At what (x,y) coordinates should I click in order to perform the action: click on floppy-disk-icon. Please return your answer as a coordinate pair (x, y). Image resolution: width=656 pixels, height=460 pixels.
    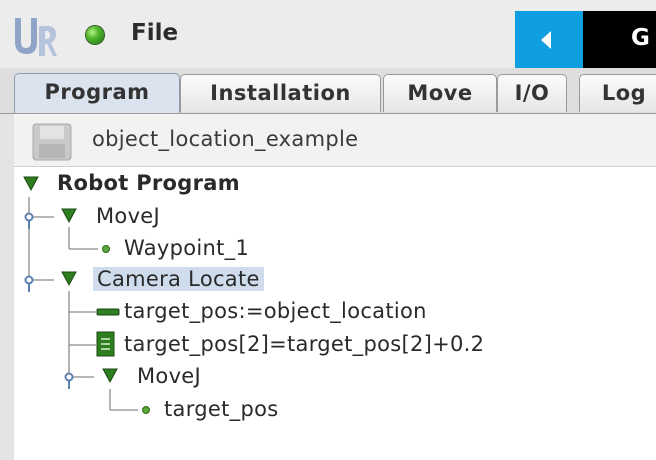
    Looking at the image, I should click on (52, 142).